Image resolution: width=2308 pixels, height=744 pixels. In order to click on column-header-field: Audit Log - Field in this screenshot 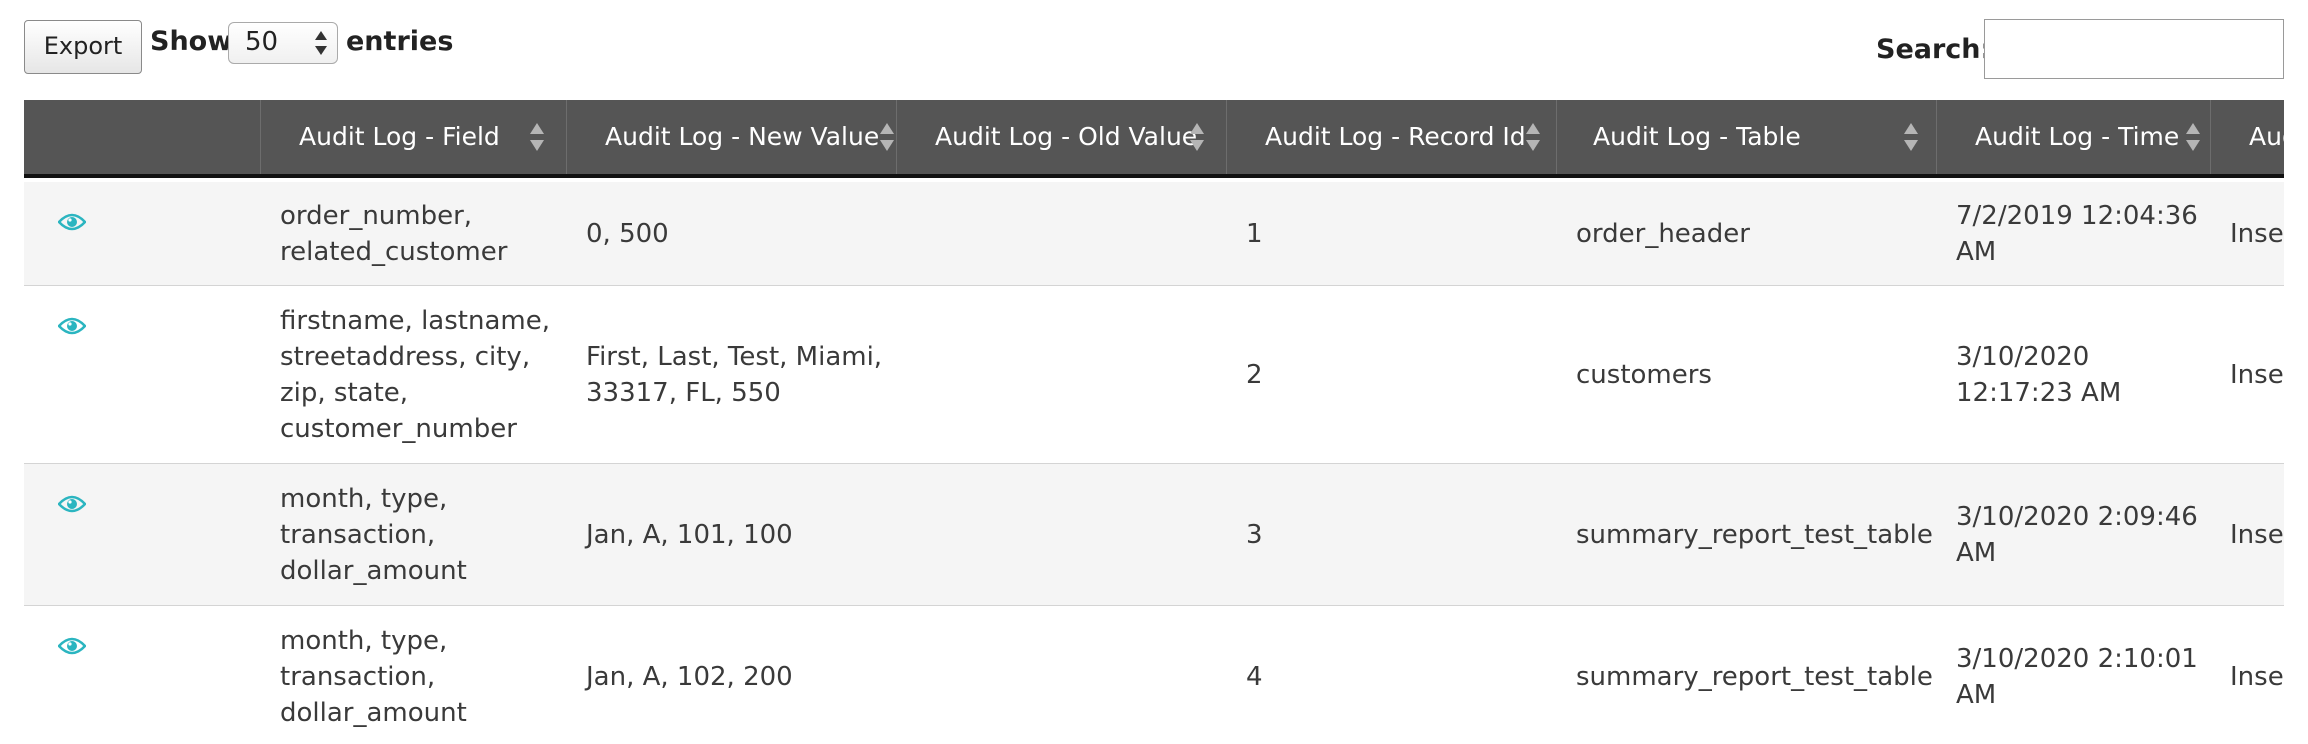, I will do `click(413, 137)`.